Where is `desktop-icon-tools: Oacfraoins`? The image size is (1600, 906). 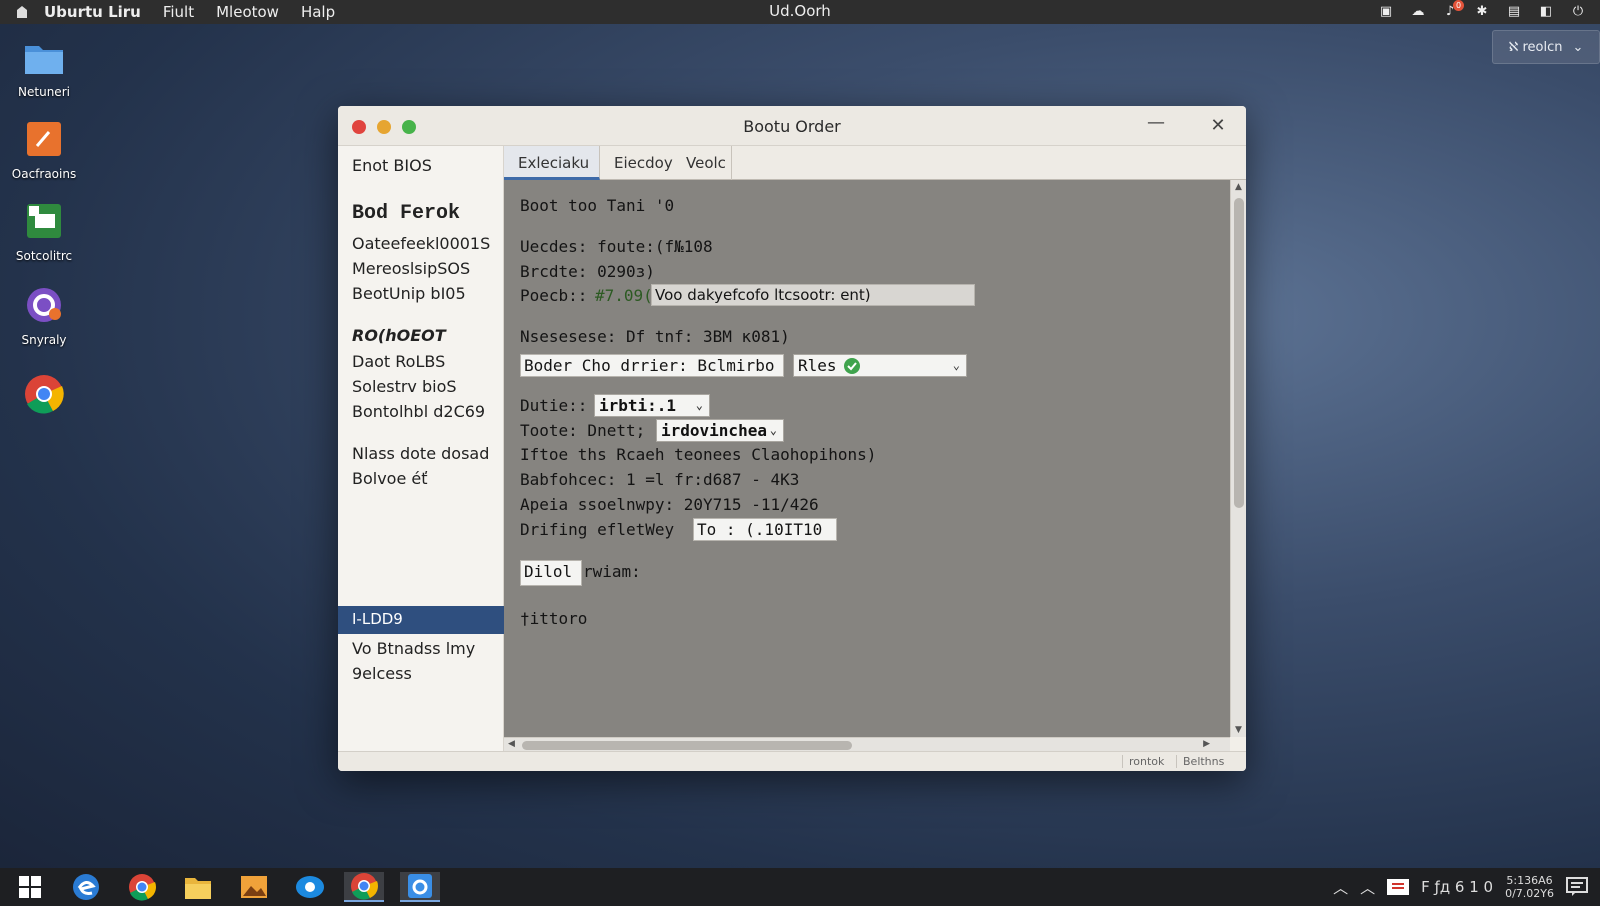
desktop-icon-tools: Oacfraoins is located at coordinates (44, 150).